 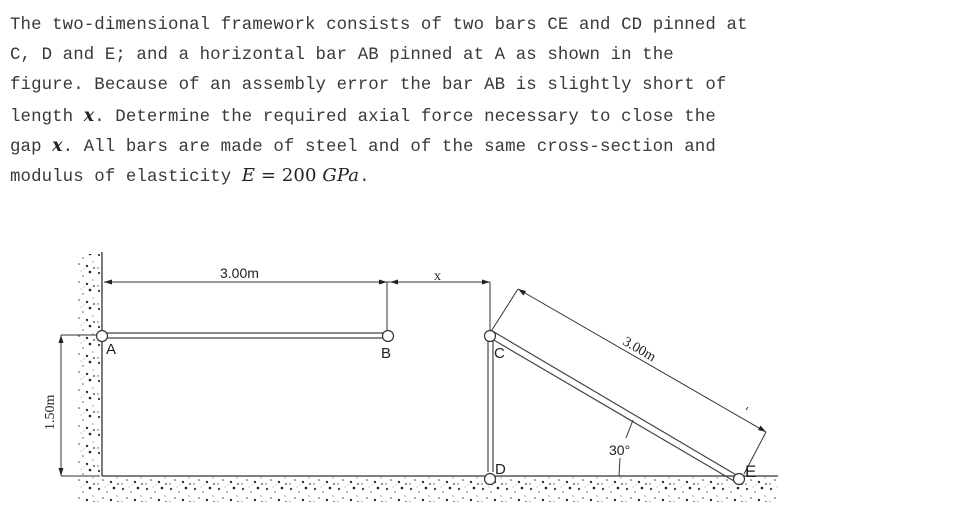 What do you see at coordinates (490, 336) in the screenshot?
I see `pin-c` at bounding box center [490, 336].